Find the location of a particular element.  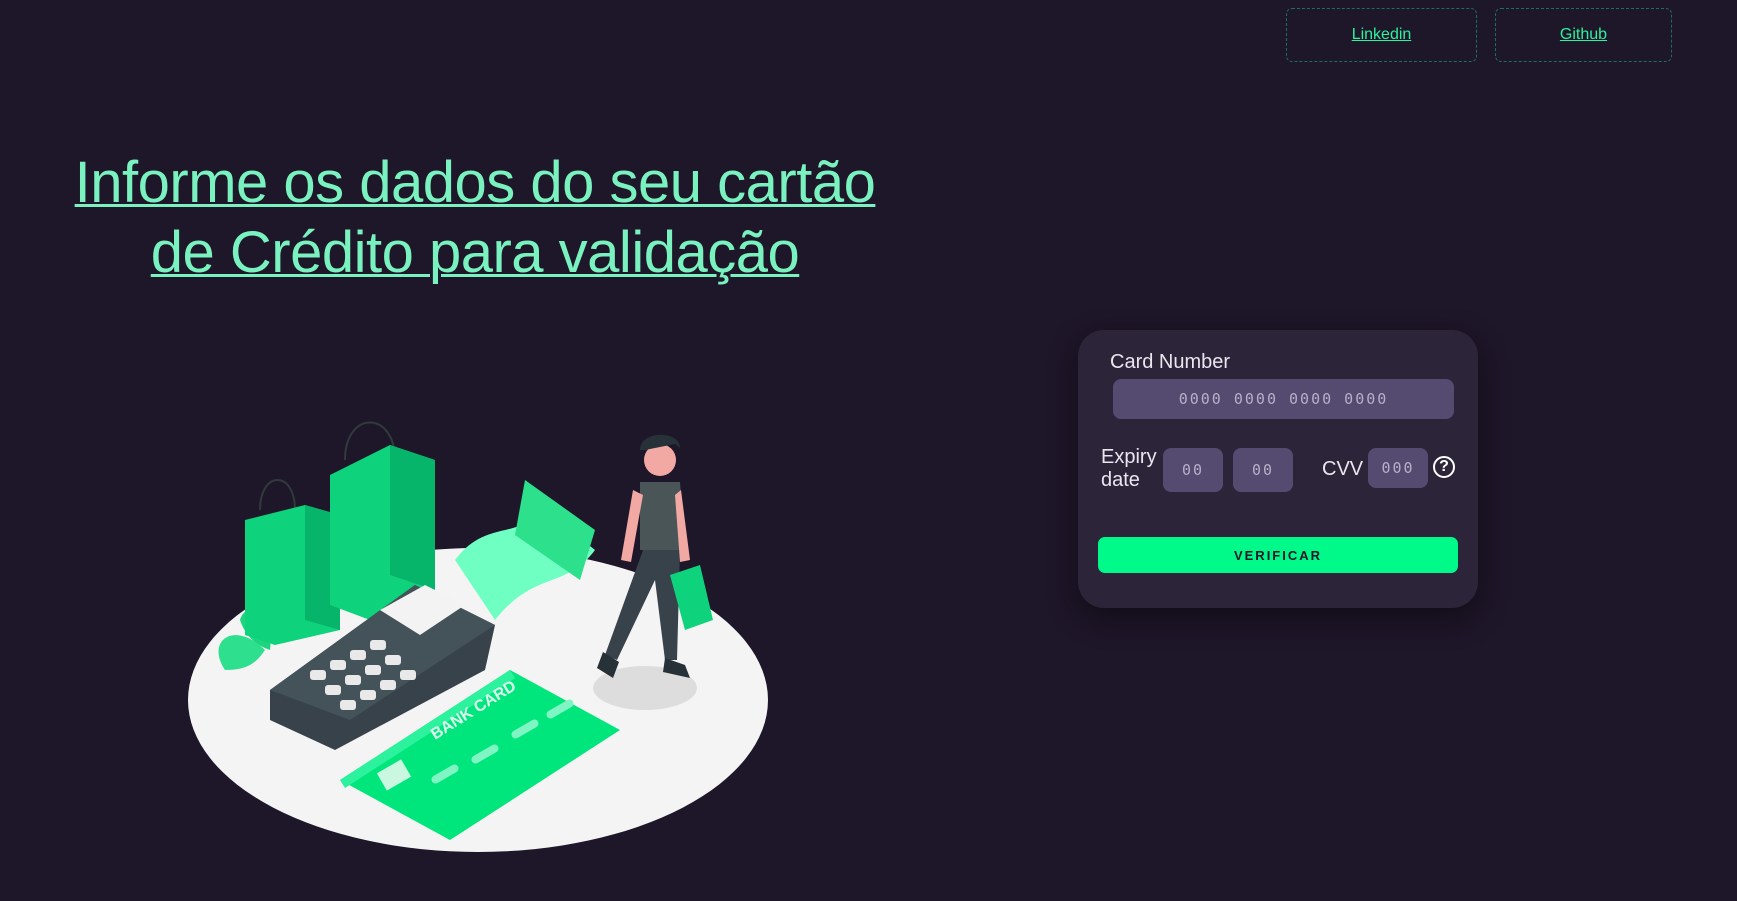

cvv-help-icon: ? is located at coordinates (1444, 467).